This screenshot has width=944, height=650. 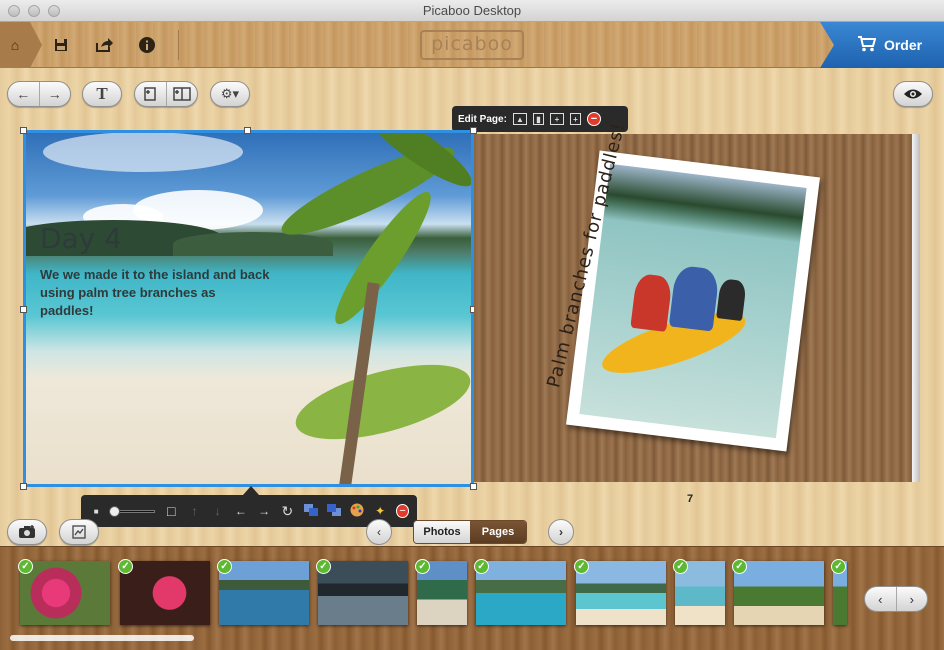 I want to click on page-edge, so click(x=916, y=308).